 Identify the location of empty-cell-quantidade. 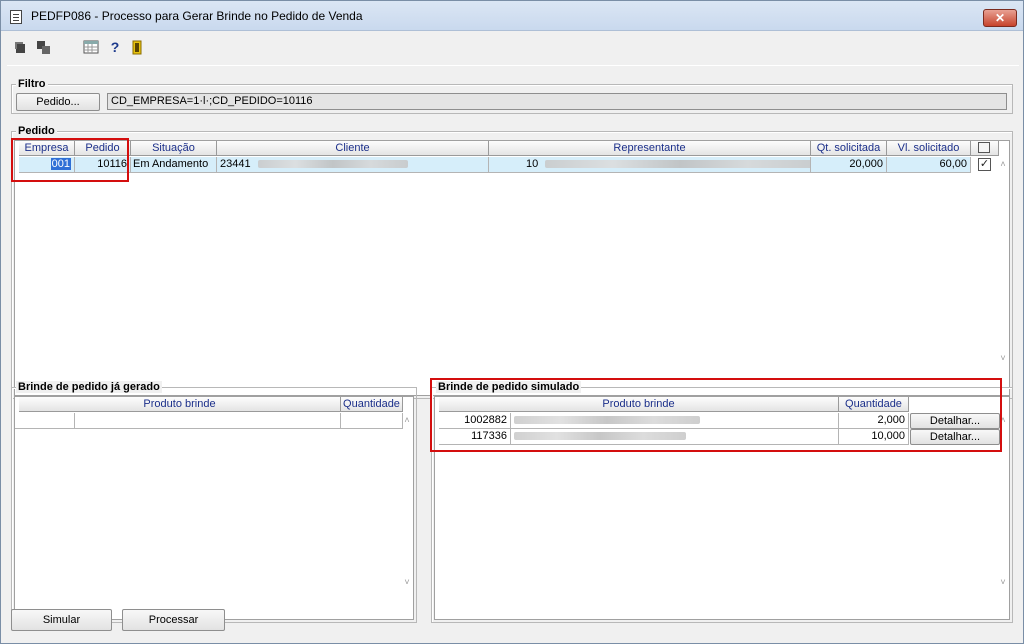
(372, 421).